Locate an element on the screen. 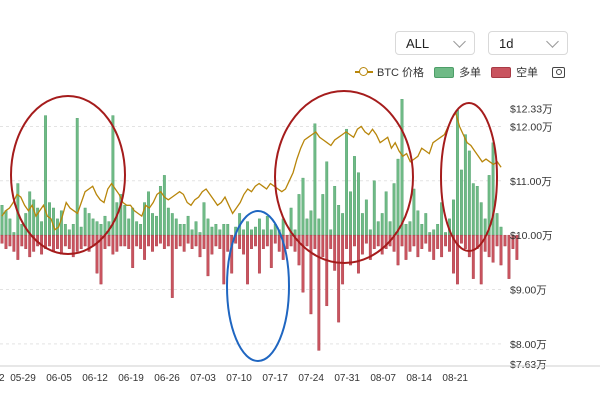 The image size is (600, 420). x-tick-label: 07-03 is located at coordinates (203, 378).